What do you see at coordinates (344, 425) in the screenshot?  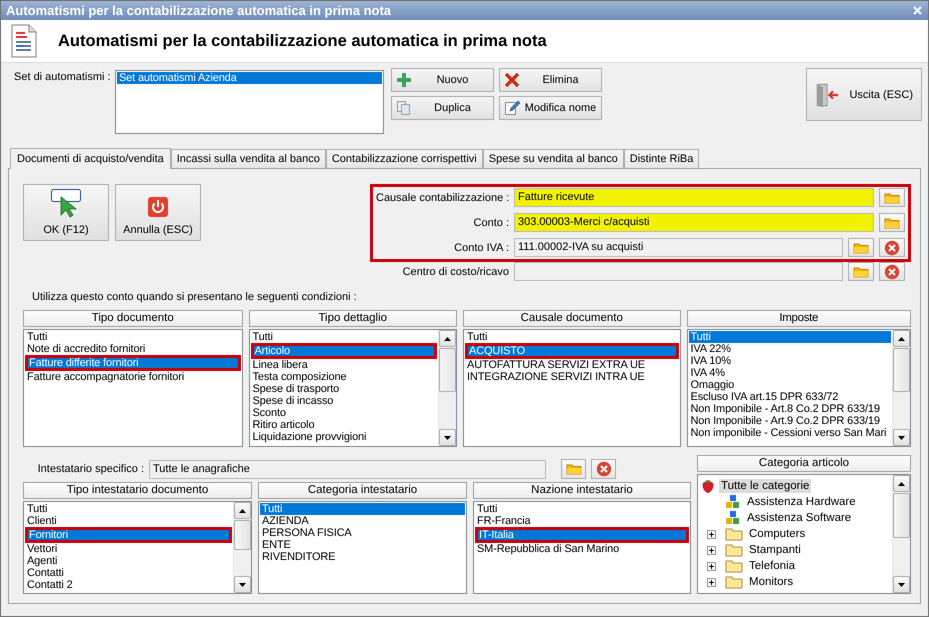 I see `list-item: Ritiro articolo` at bounding box center [344, 425].